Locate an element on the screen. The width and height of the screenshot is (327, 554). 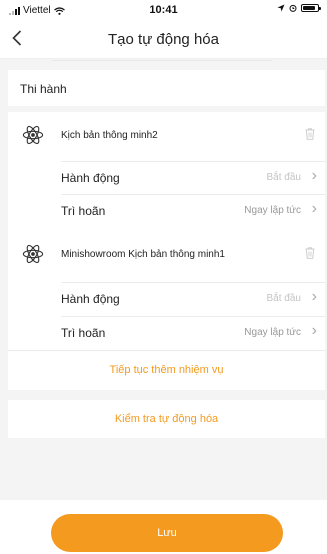
check-automation-button: Kiểm tra tự động hóa is located at coordinates (166, 419).